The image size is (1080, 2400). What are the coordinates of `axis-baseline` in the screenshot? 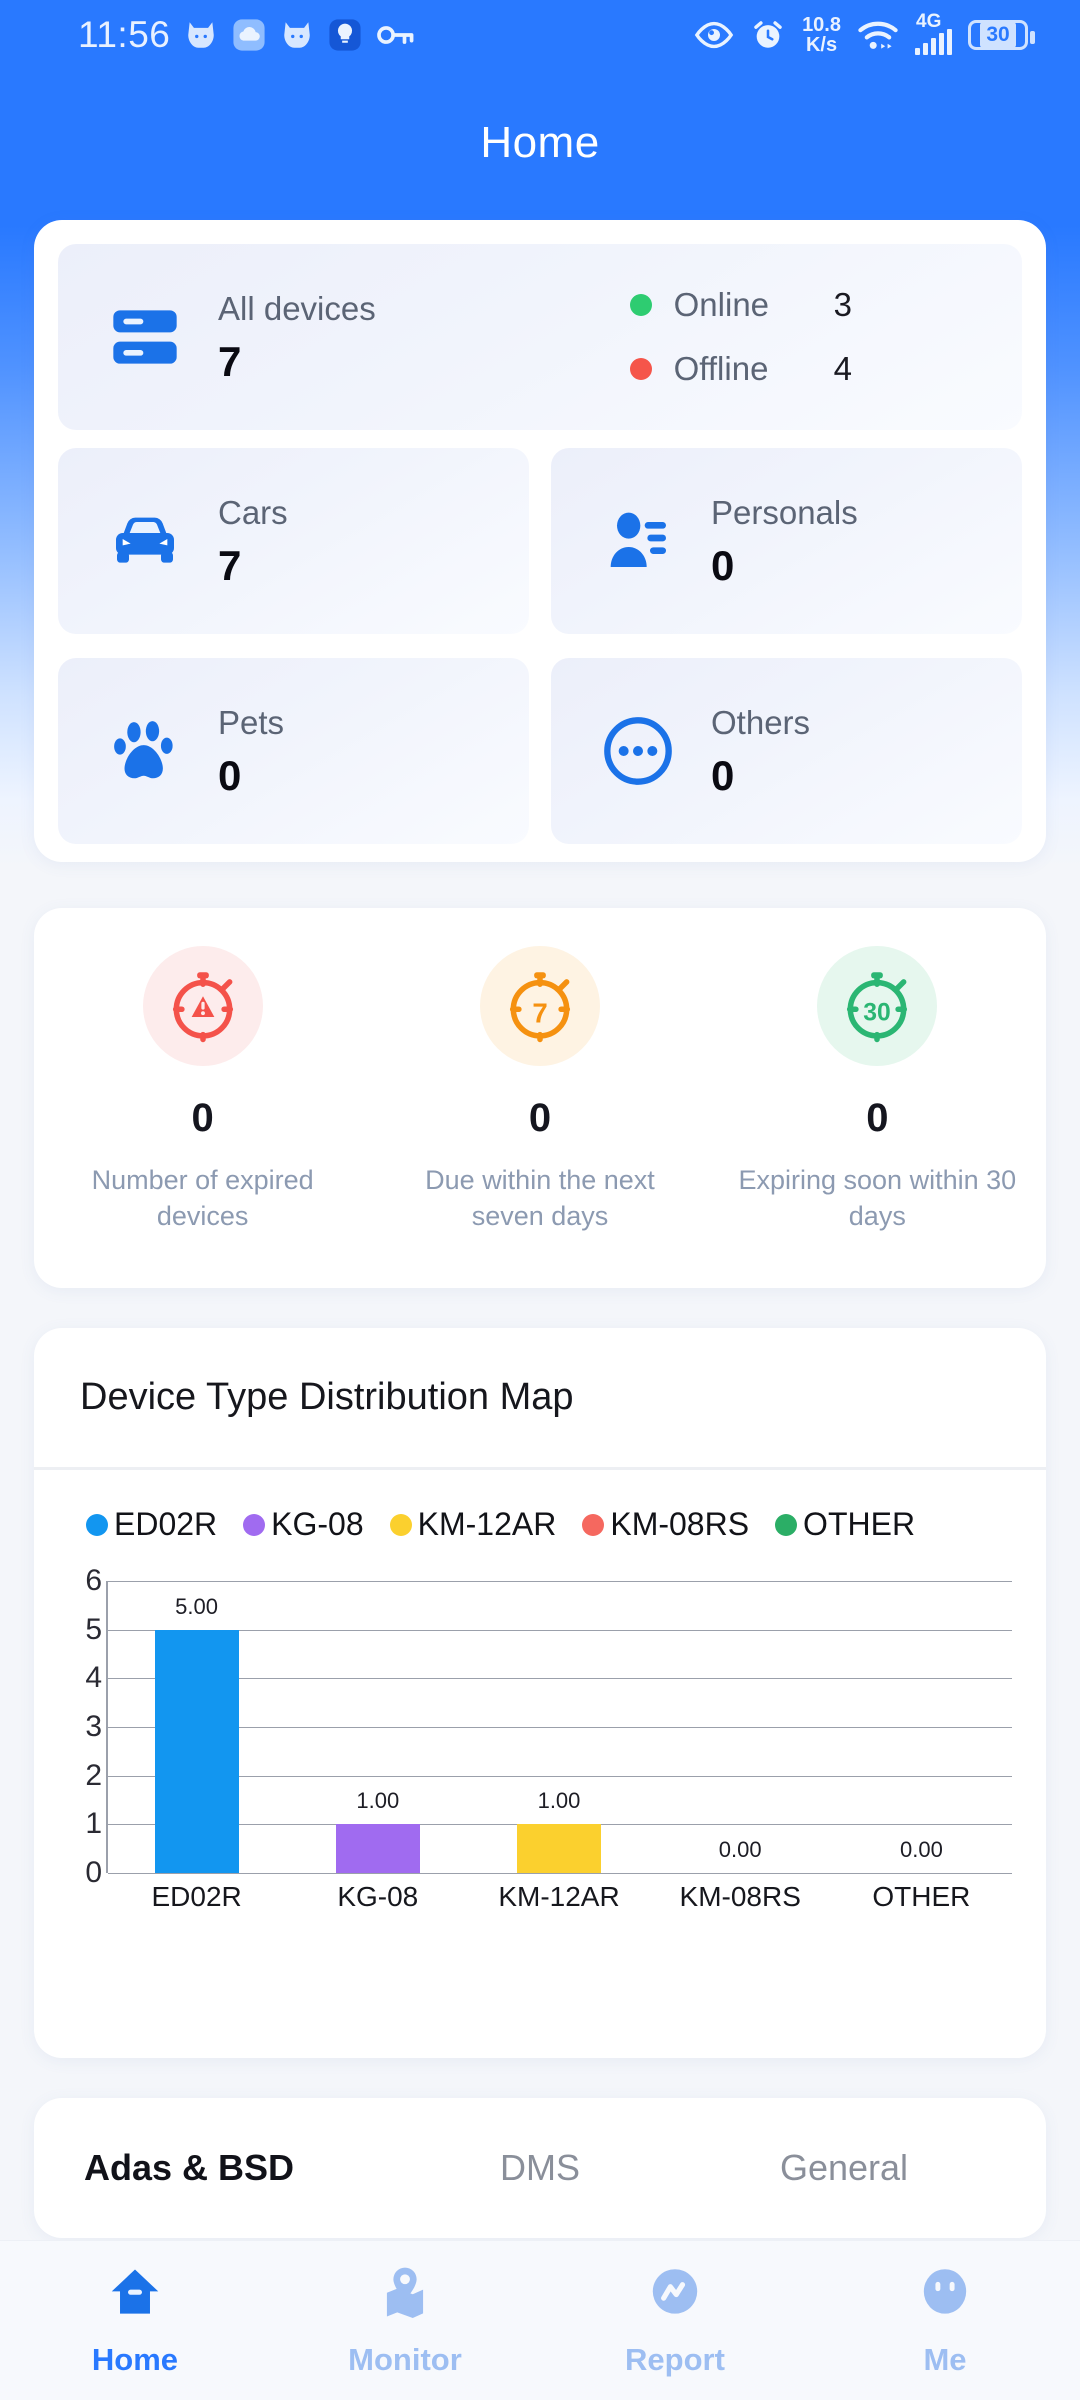 It's located at (560, 1873).